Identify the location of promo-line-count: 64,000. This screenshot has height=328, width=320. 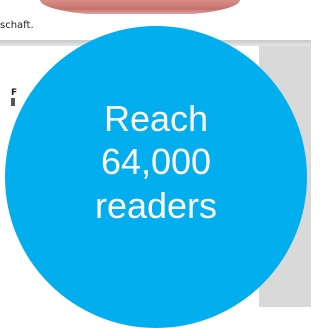
(156, 162).